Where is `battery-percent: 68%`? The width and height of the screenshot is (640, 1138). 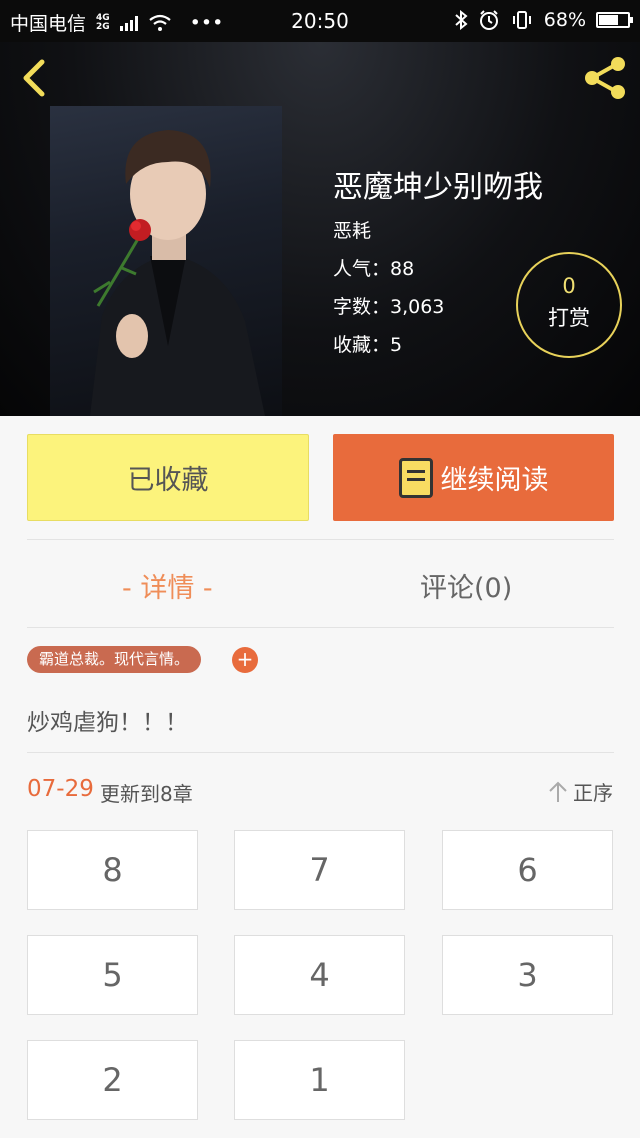 battery-percent: 68% is located at coordinates (564, 20).